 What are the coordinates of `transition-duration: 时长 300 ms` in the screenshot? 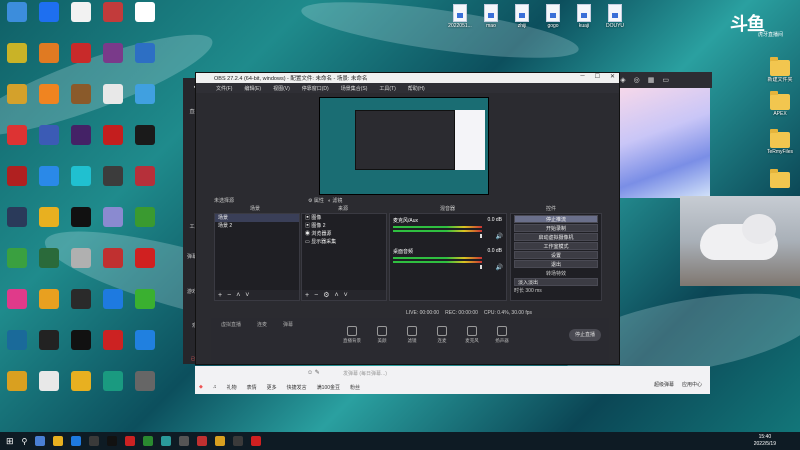 It's located at (556, 290).